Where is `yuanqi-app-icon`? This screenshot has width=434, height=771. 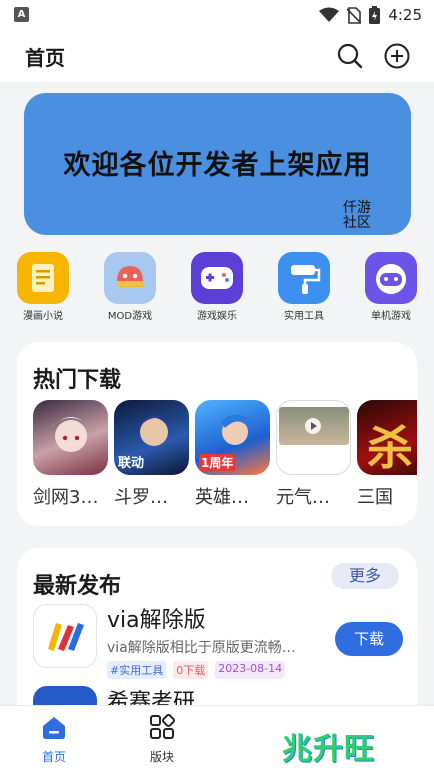 yuanqi-app-icon is located at coordinates (313, 437).